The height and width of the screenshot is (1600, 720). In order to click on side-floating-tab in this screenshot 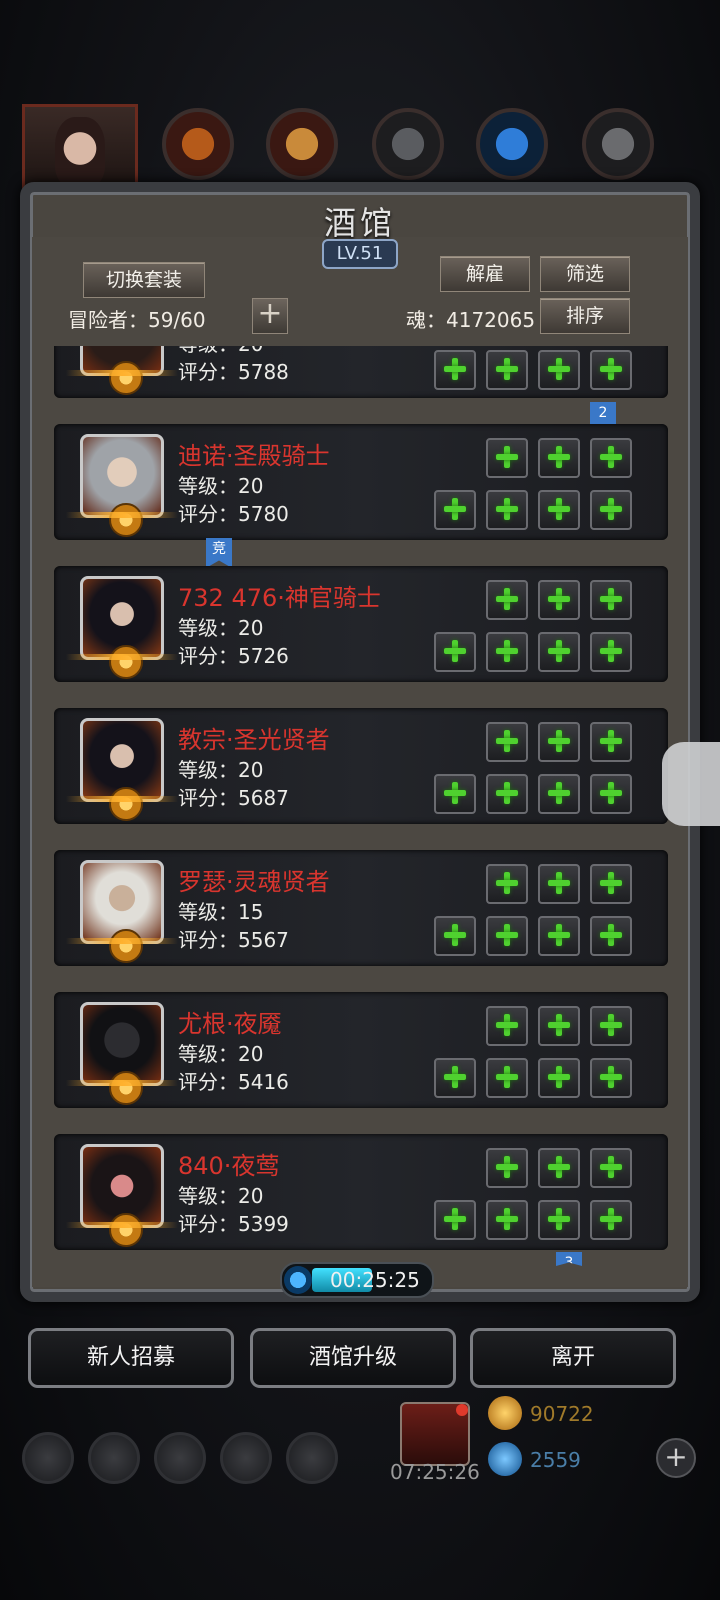, I will do `click(691, 784)`.